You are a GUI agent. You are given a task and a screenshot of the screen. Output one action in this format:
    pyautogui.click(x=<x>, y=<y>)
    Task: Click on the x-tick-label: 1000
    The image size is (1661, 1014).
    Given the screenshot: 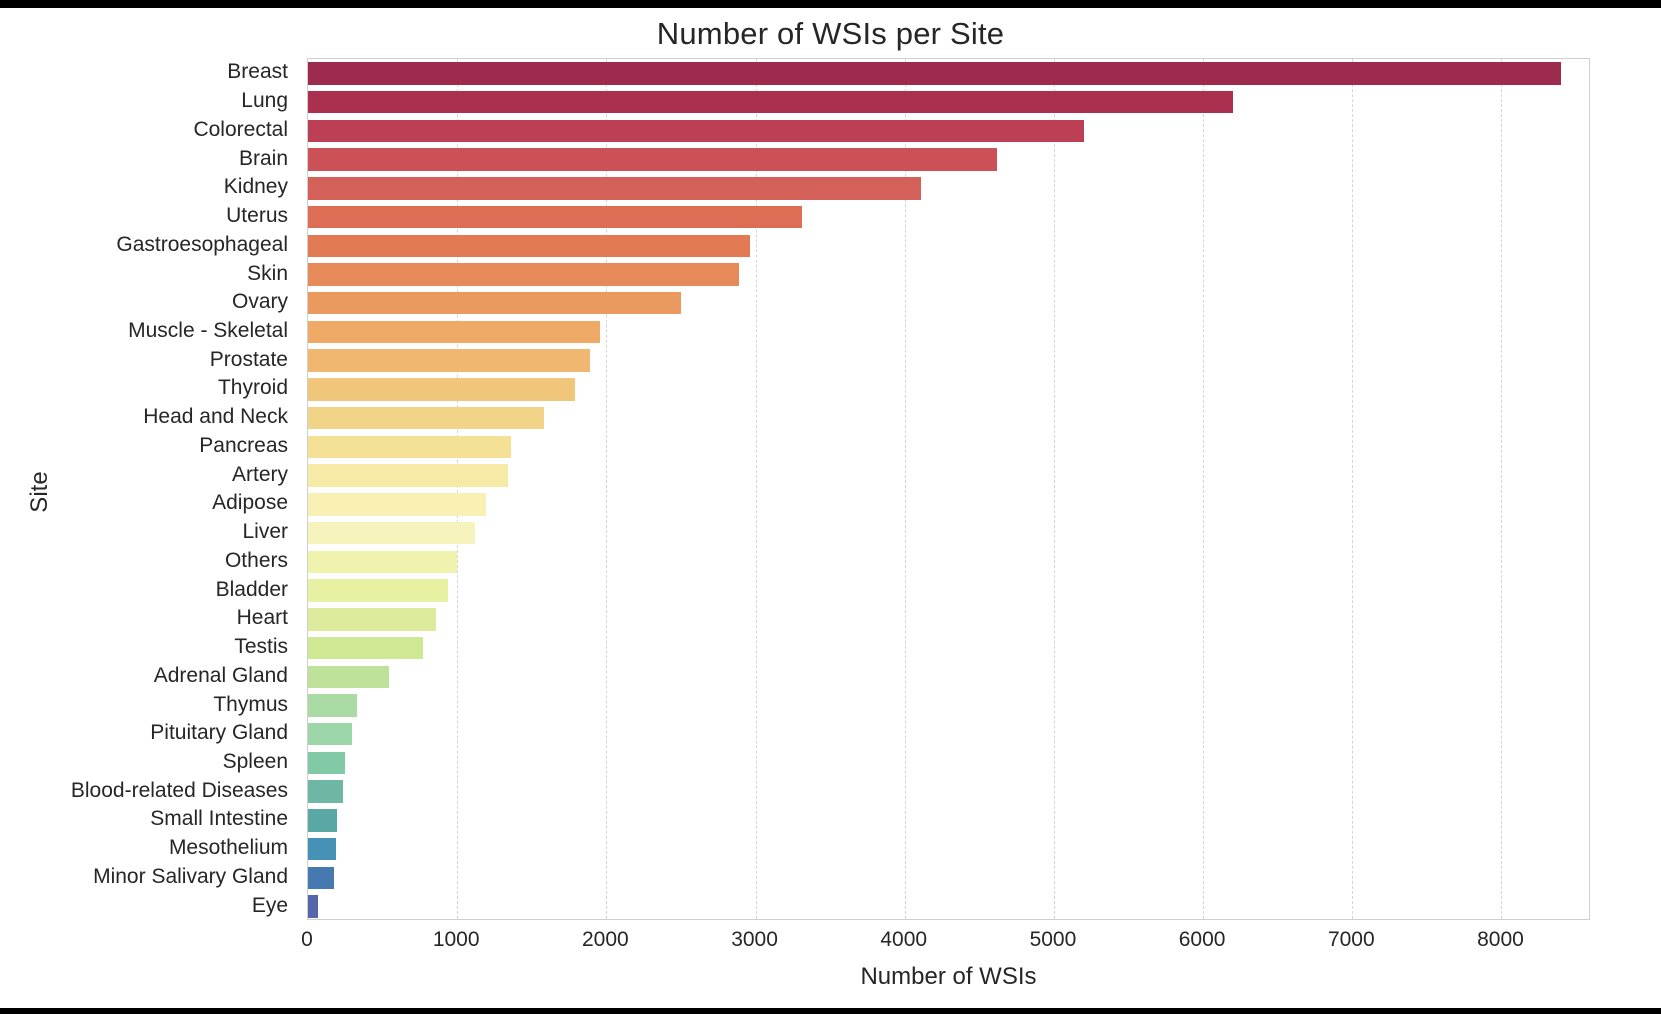 What is the action you would take?
    pyautogui.click(x=456, y=939)
    